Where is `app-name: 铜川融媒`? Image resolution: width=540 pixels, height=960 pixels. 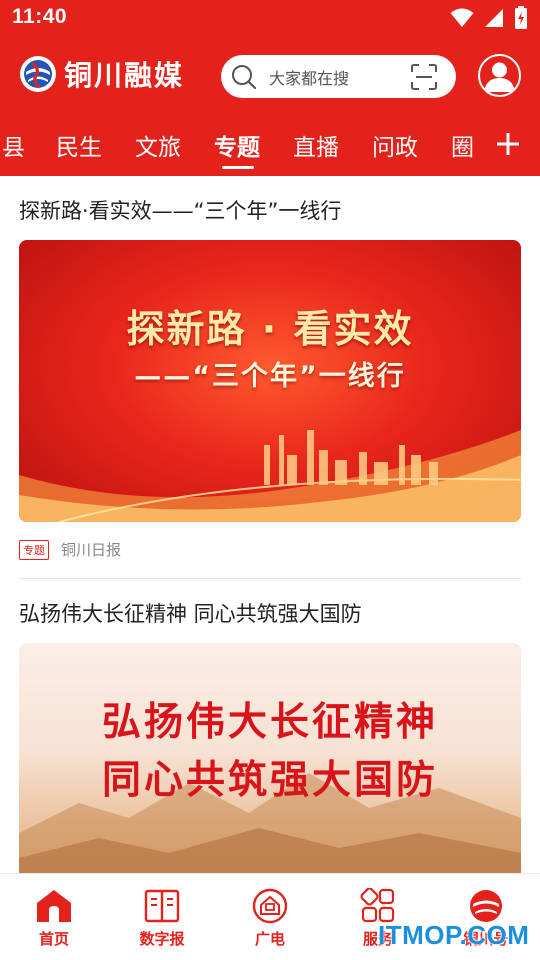
app-name: 铜川融媒 is located at coordinates (124, 75).